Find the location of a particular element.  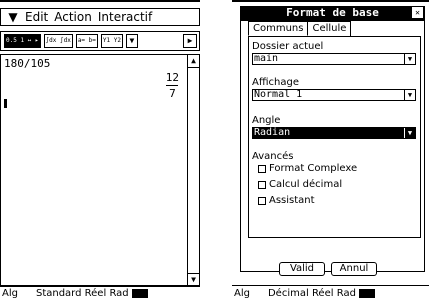

result-fraction: 12 7 is located at coordinates (172, 85).